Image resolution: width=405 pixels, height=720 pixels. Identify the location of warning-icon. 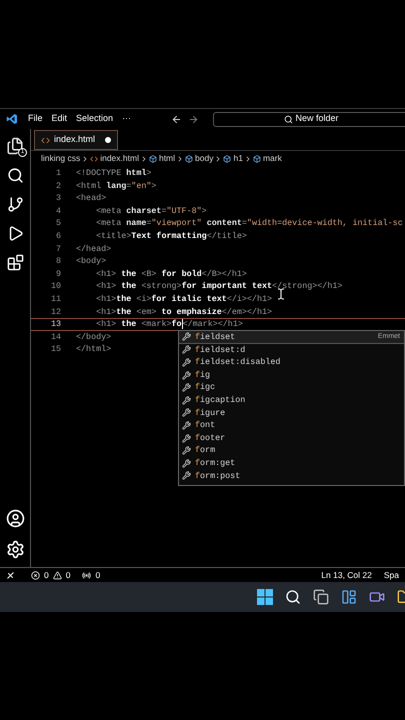
(57, 575).